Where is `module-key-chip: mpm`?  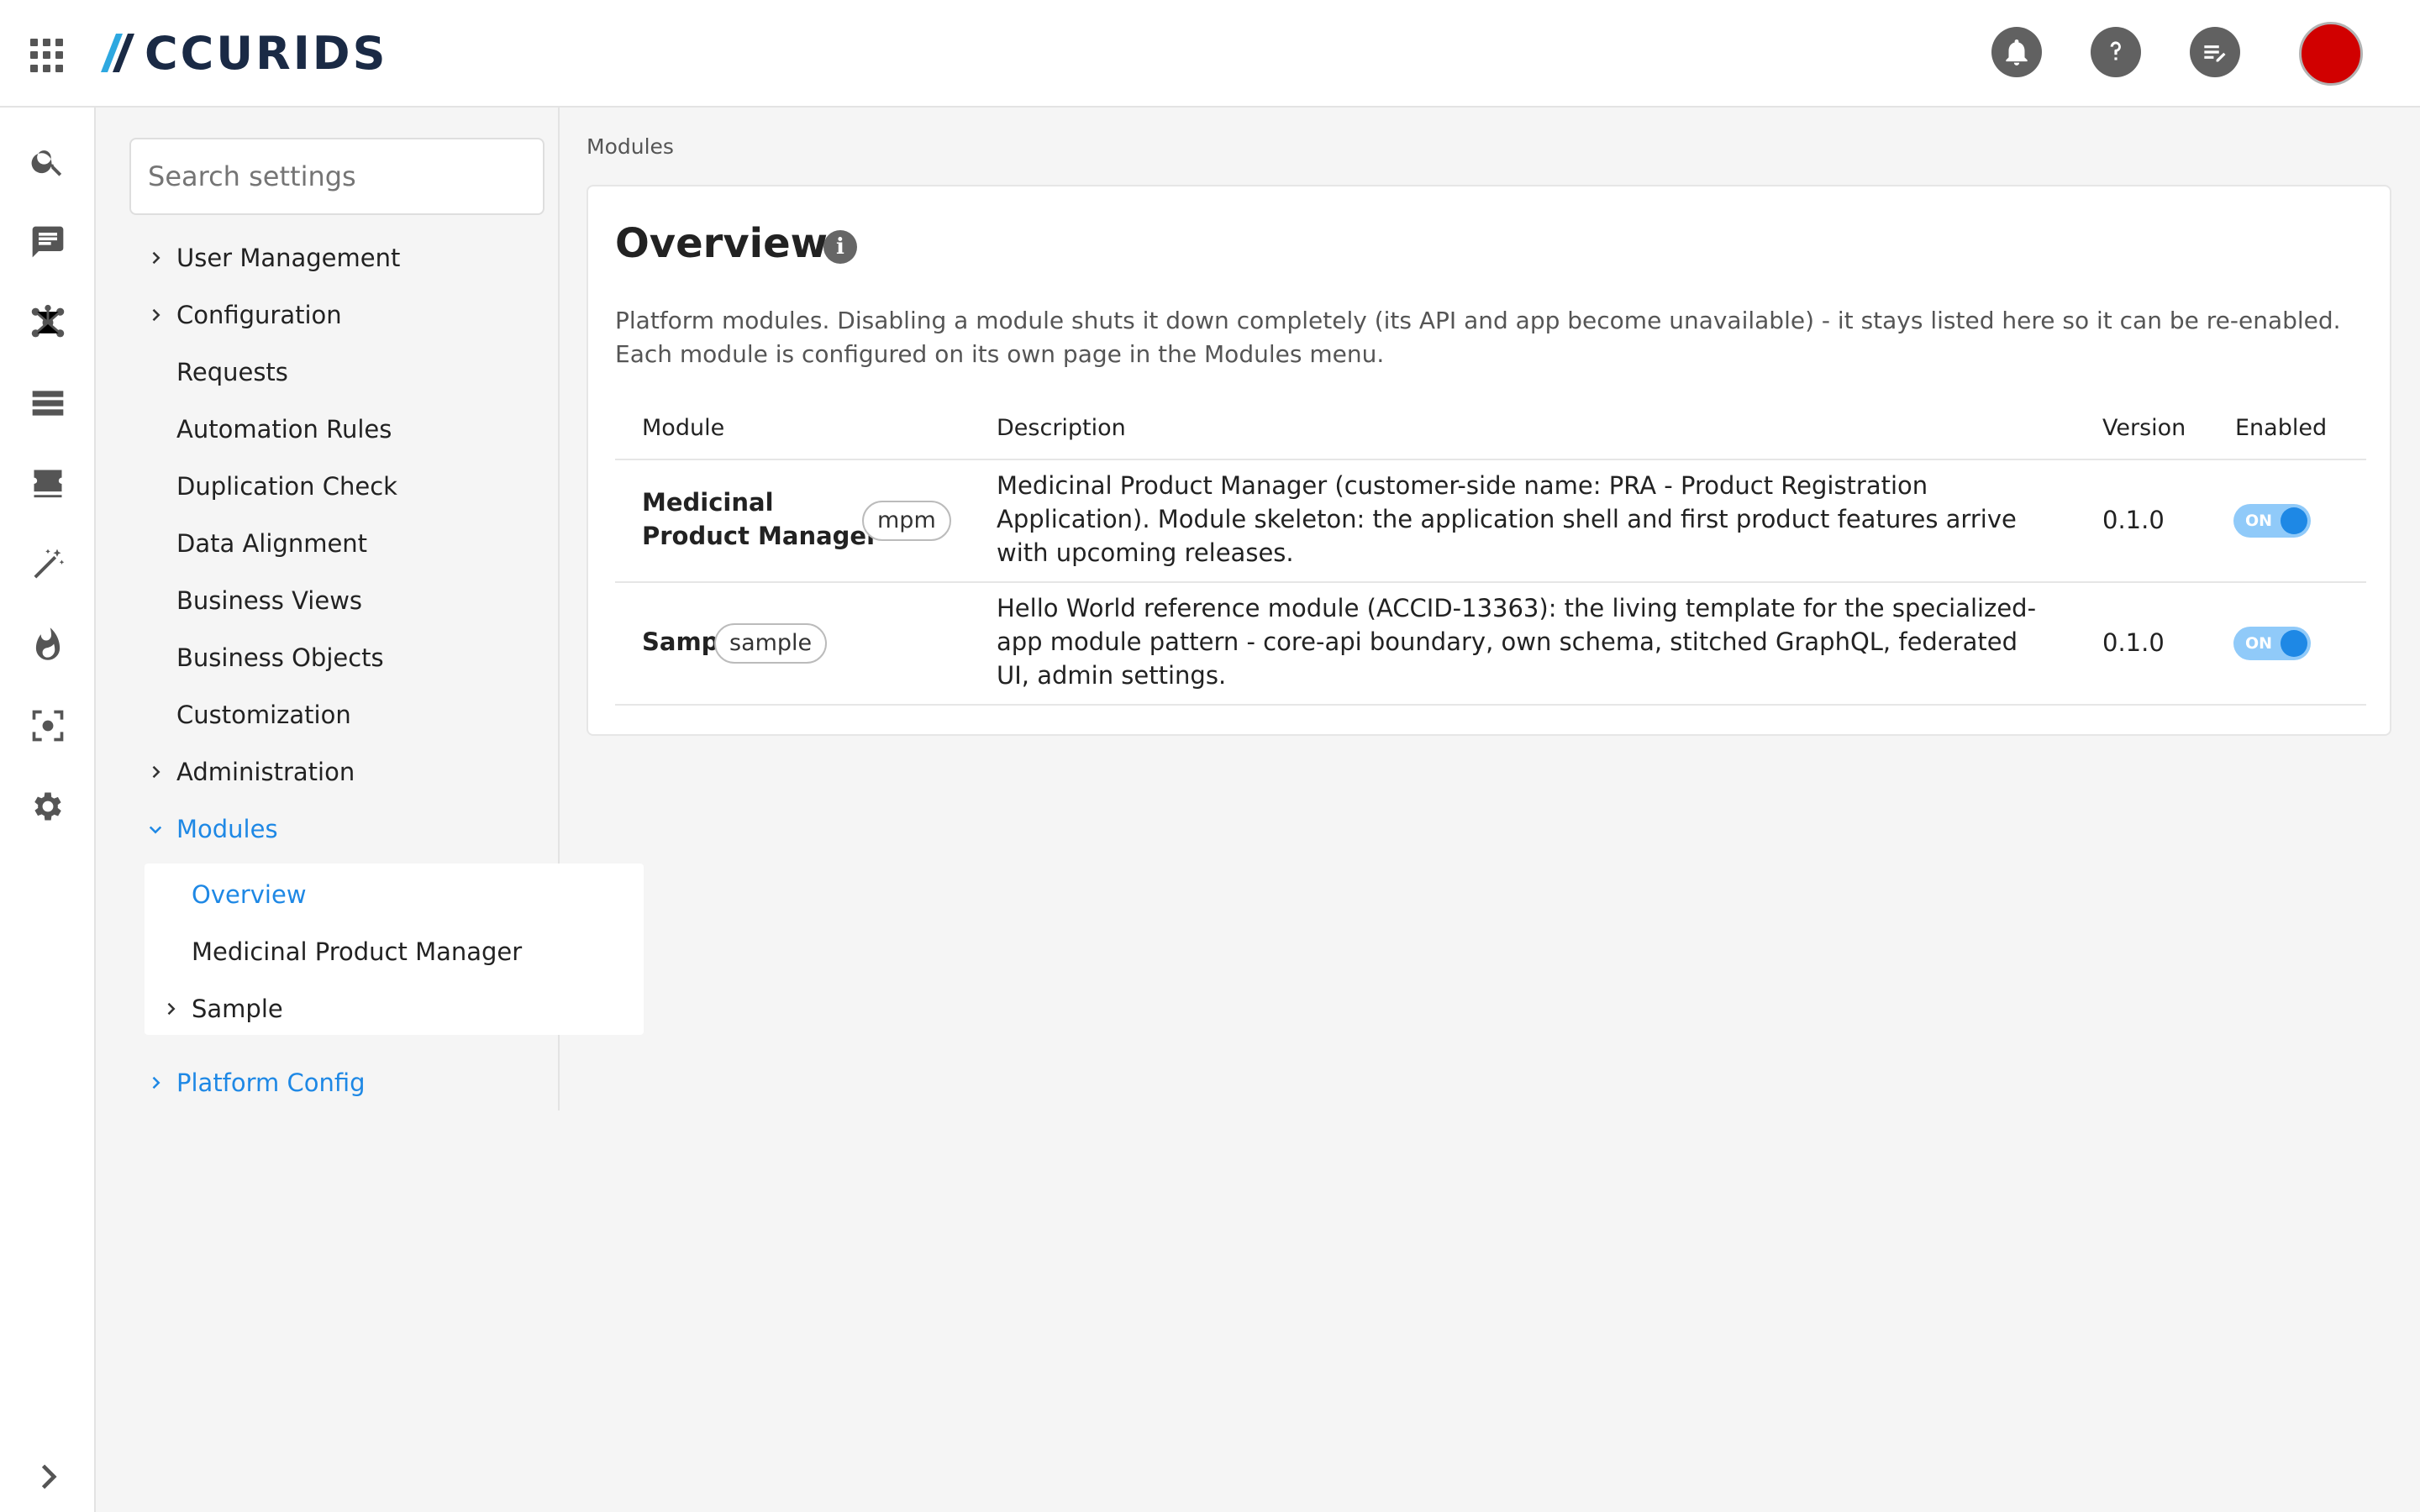 module-key-chip: mpm is located at coordinates (906, 521).